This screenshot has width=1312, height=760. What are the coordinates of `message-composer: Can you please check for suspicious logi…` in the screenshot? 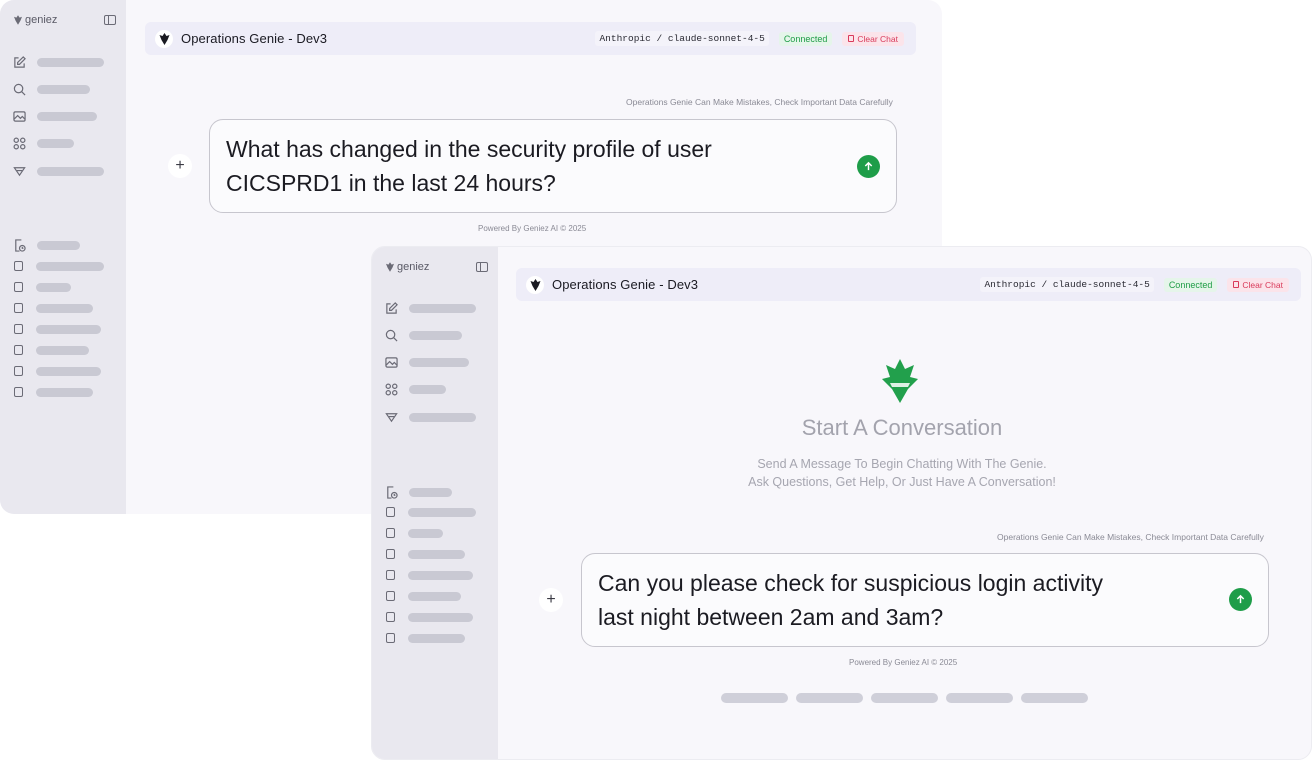 It's located at (925, 600).